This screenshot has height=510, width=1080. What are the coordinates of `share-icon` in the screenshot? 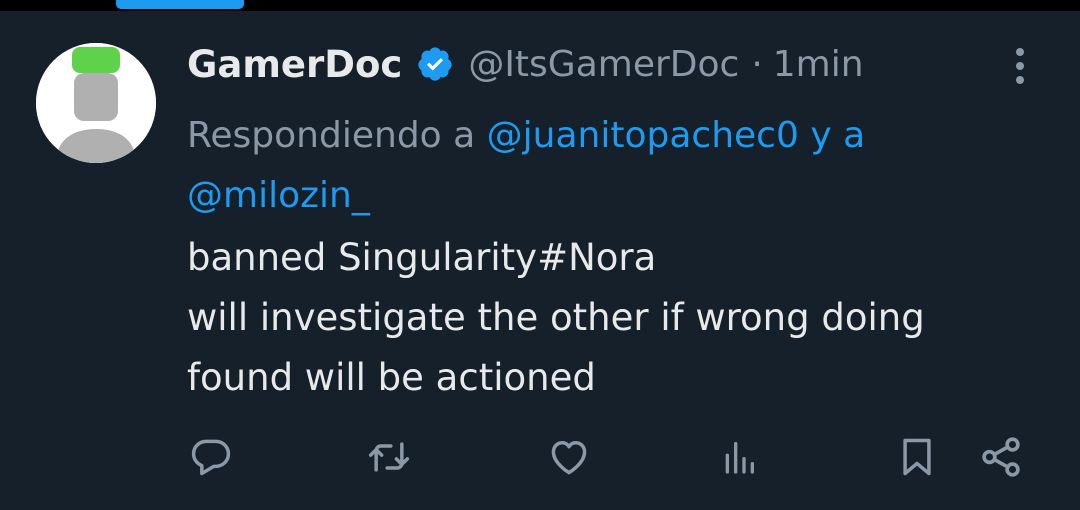 It's located at (1001, 457).